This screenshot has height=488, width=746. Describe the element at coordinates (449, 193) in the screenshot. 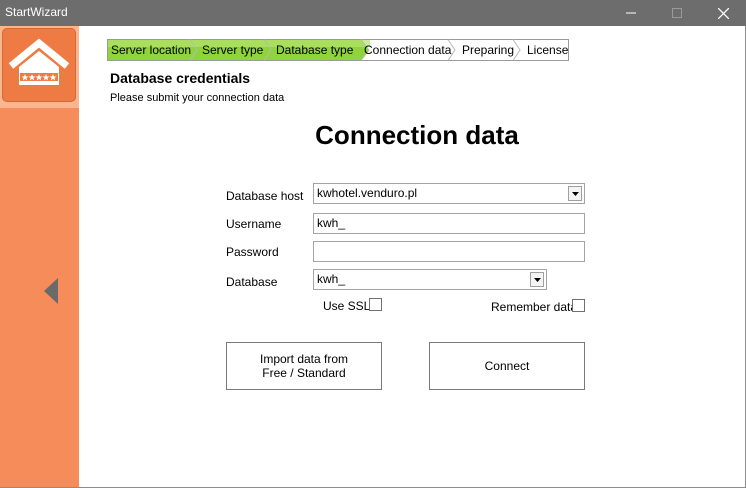

I see `database-host-combobox: kwhotel.venduro.pl` at that location.